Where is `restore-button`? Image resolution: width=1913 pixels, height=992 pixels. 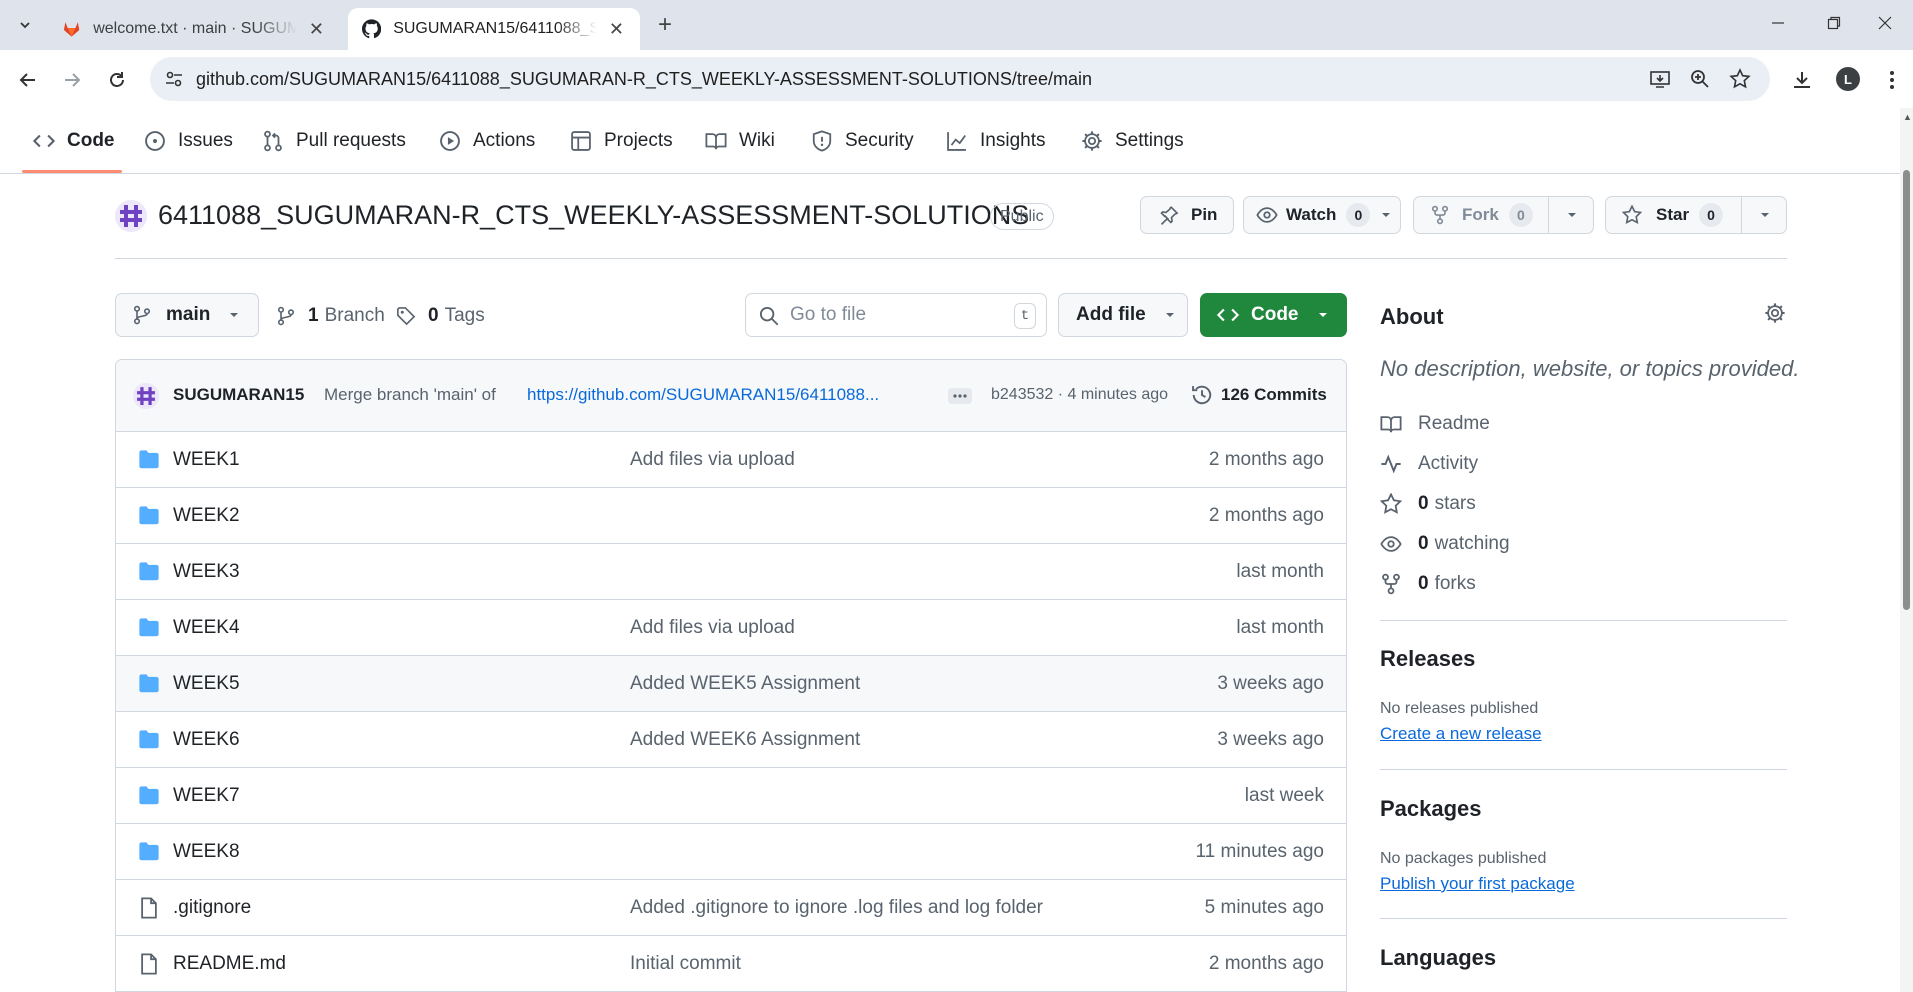
restore-button is located at coordinates (1834, 23).